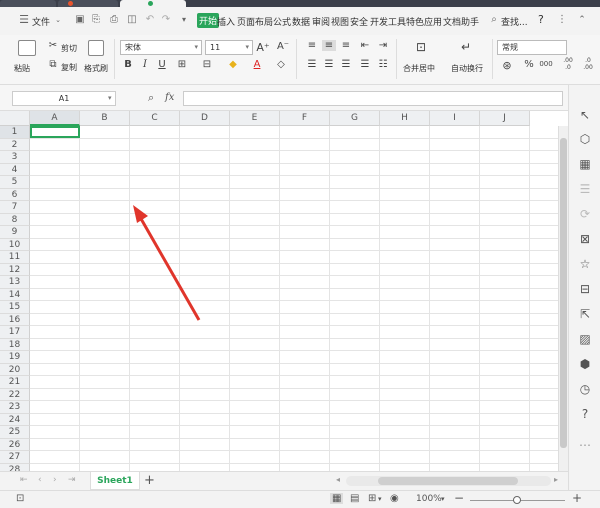 The height and width of the screenshot is (508, 600). I want to click on history-icon: ◷, so click(585, 389).